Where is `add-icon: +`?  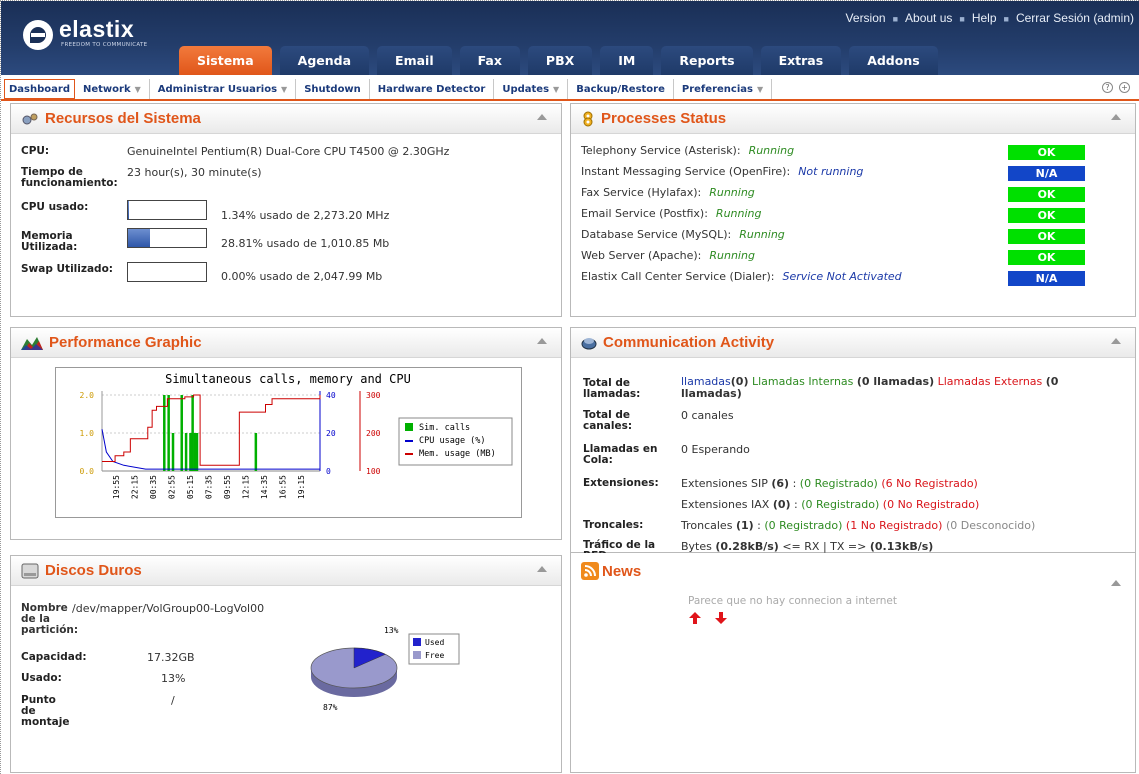 add-icon: + is located at coordinates (1124, 87).